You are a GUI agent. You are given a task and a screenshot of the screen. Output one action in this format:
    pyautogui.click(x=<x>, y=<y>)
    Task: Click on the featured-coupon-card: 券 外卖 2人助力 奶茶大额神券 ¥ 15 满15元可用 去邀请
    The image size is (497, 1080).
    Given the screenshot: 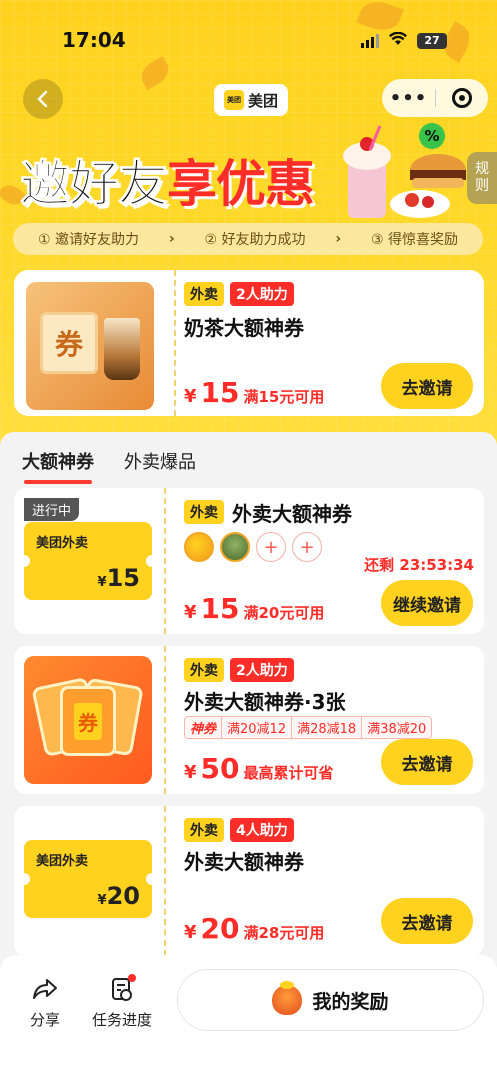 What is the action you would take?
    pyautogui.click(x=249, y=343)
    